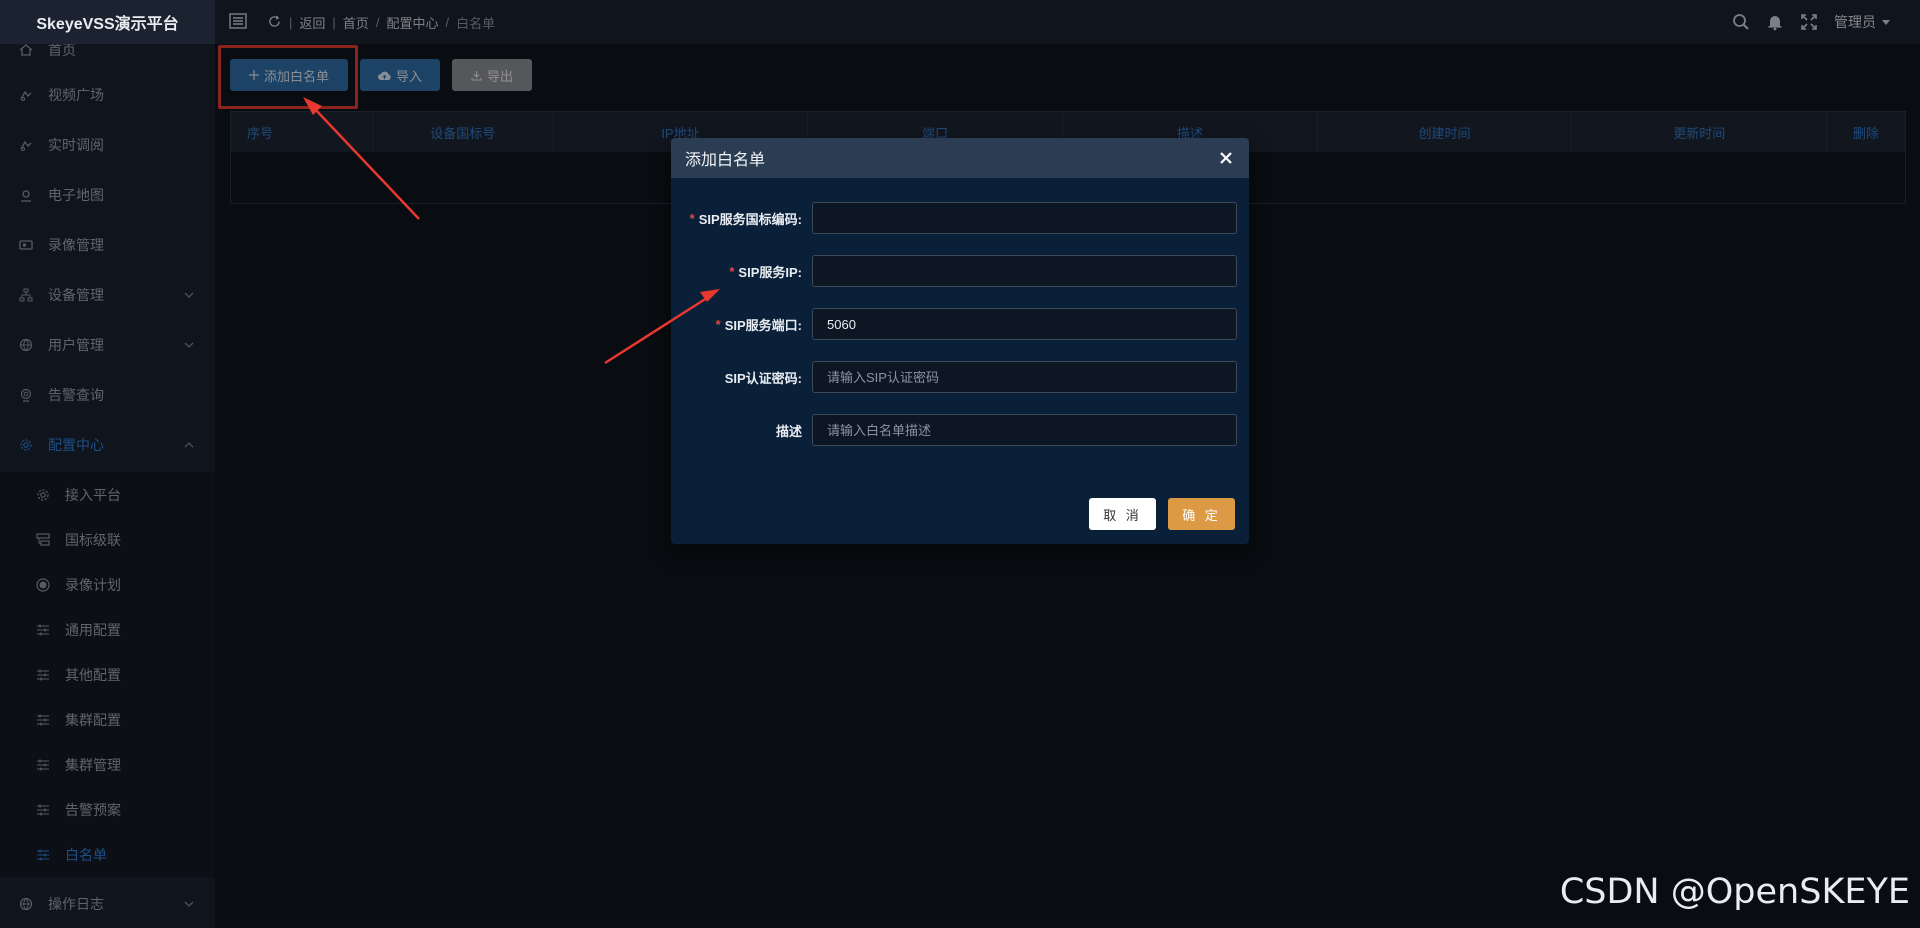  I want to click on sip-ip-input, so click(1024, 271).